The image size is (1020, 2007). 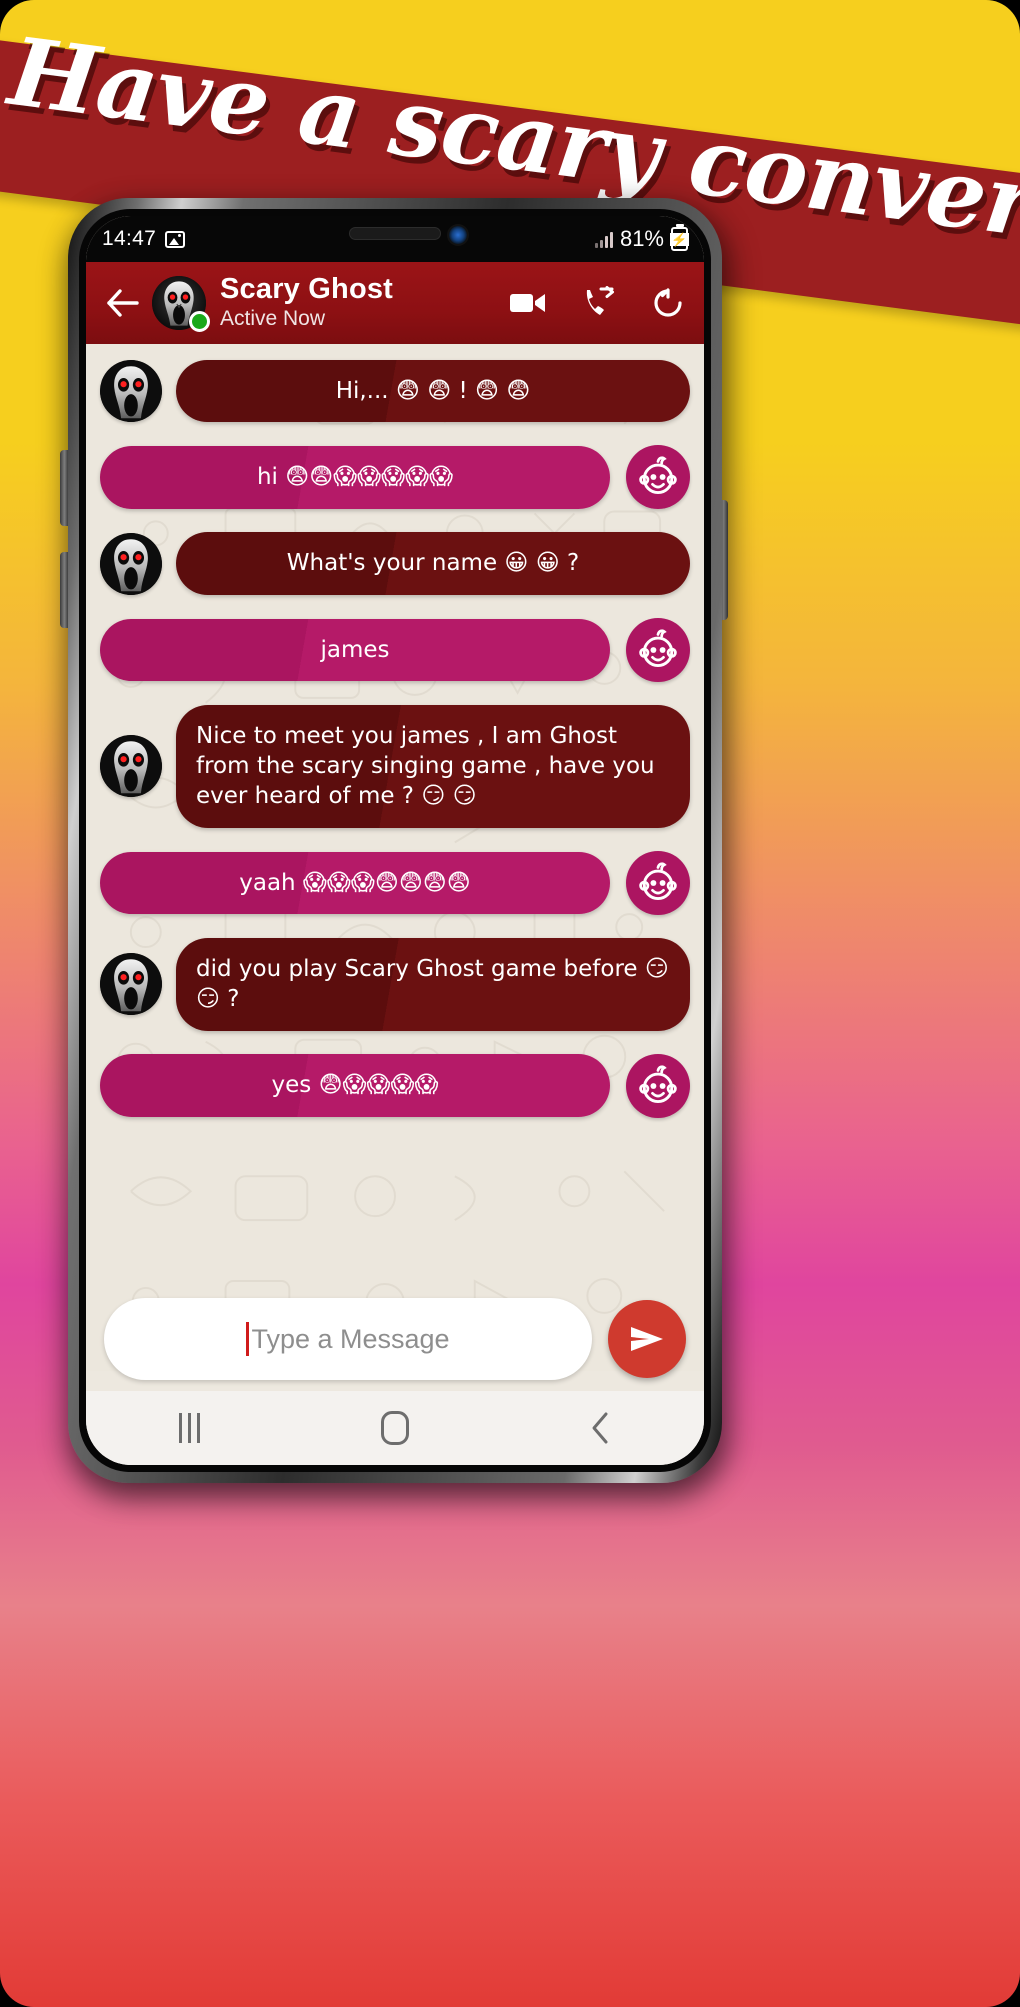 What do you see at coordinates (679, 239) in the screenshot?
I see `battery-charging-icon: ⚡` at bounding box center [679, 239].